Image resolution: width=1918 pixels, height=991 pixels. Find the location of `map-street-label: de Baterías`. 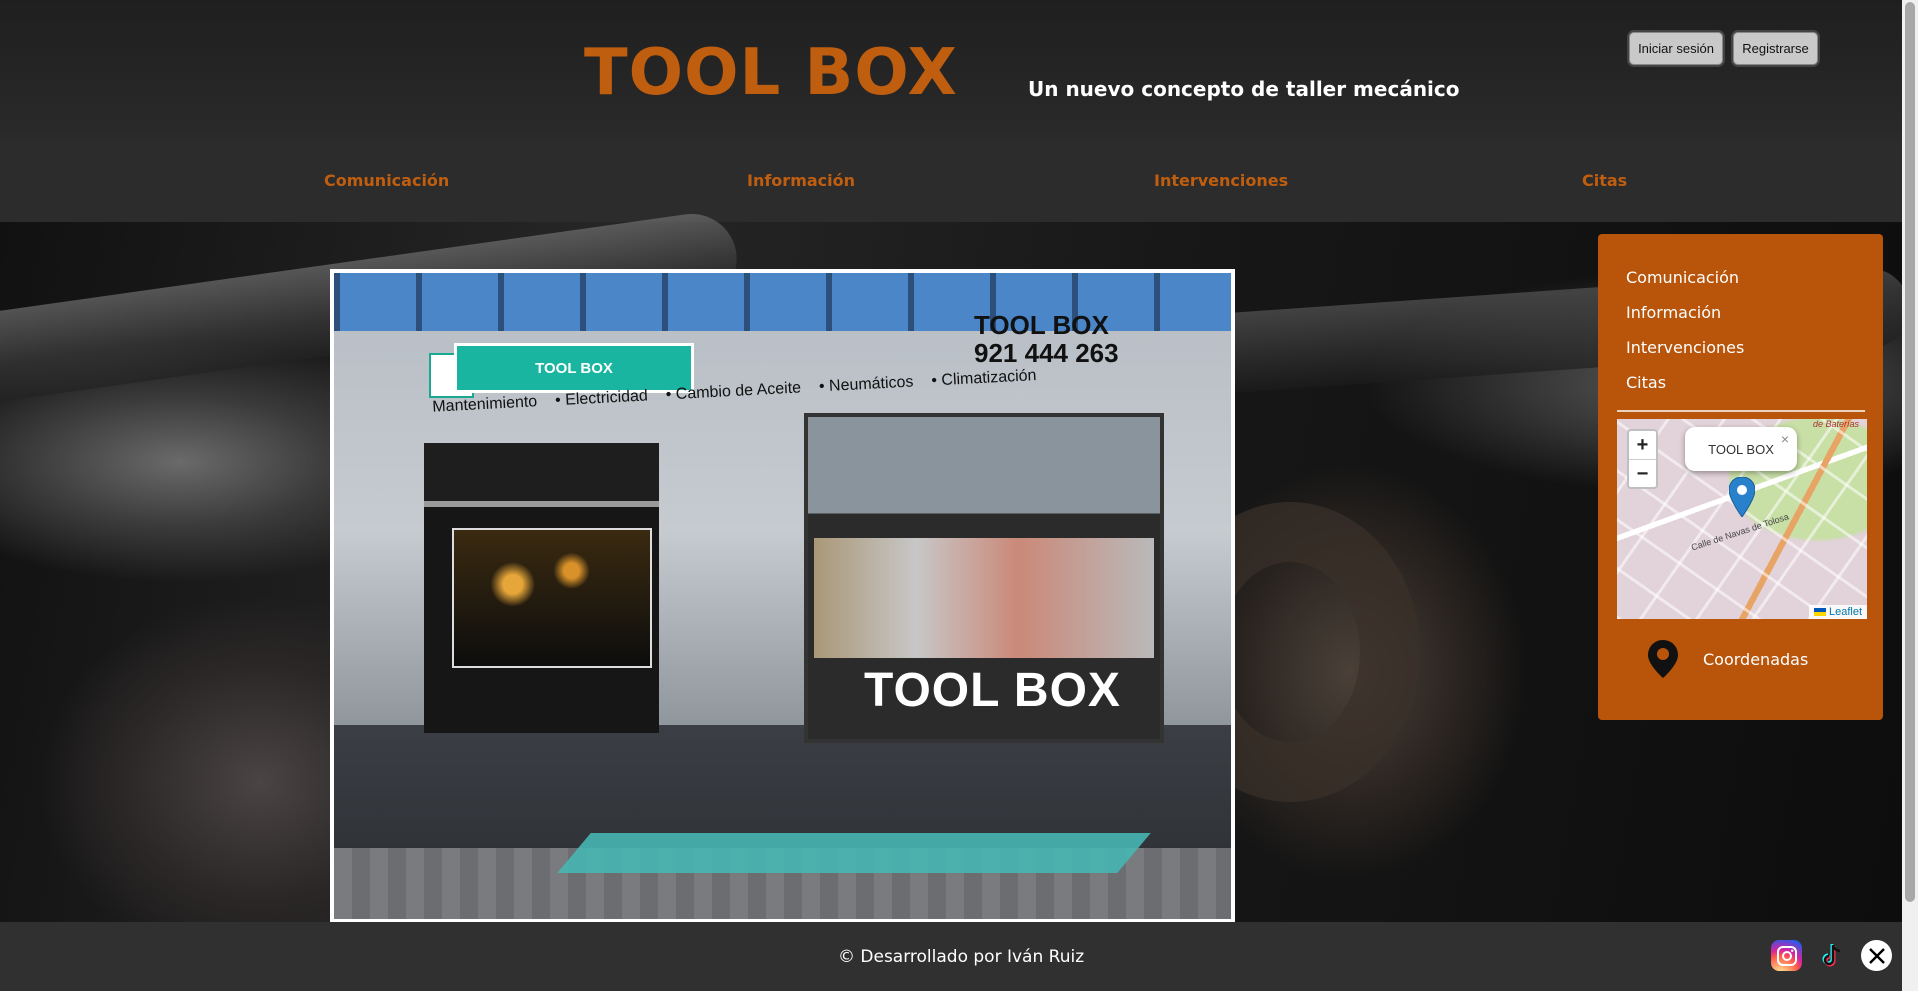

map-street-label: de Baterías is located at coordinates (1835, 424).